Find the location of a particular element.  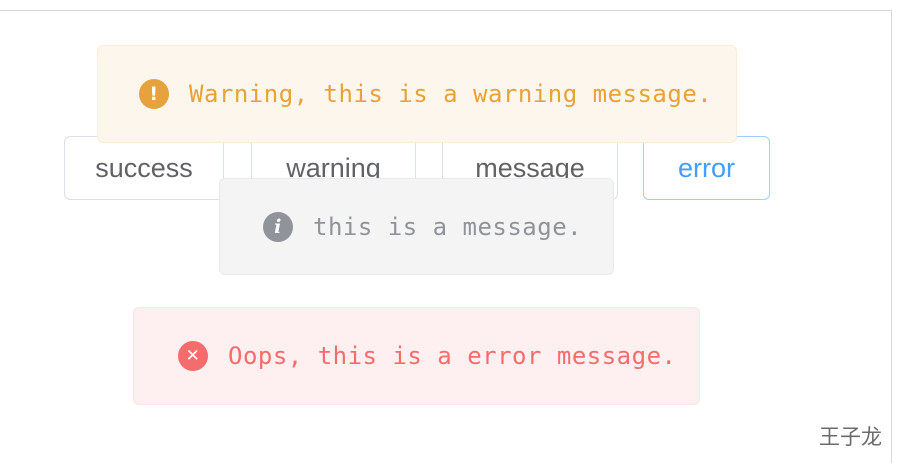

warning-message-text: Warning, this is a warning message. is located at coordinates (451, 94).